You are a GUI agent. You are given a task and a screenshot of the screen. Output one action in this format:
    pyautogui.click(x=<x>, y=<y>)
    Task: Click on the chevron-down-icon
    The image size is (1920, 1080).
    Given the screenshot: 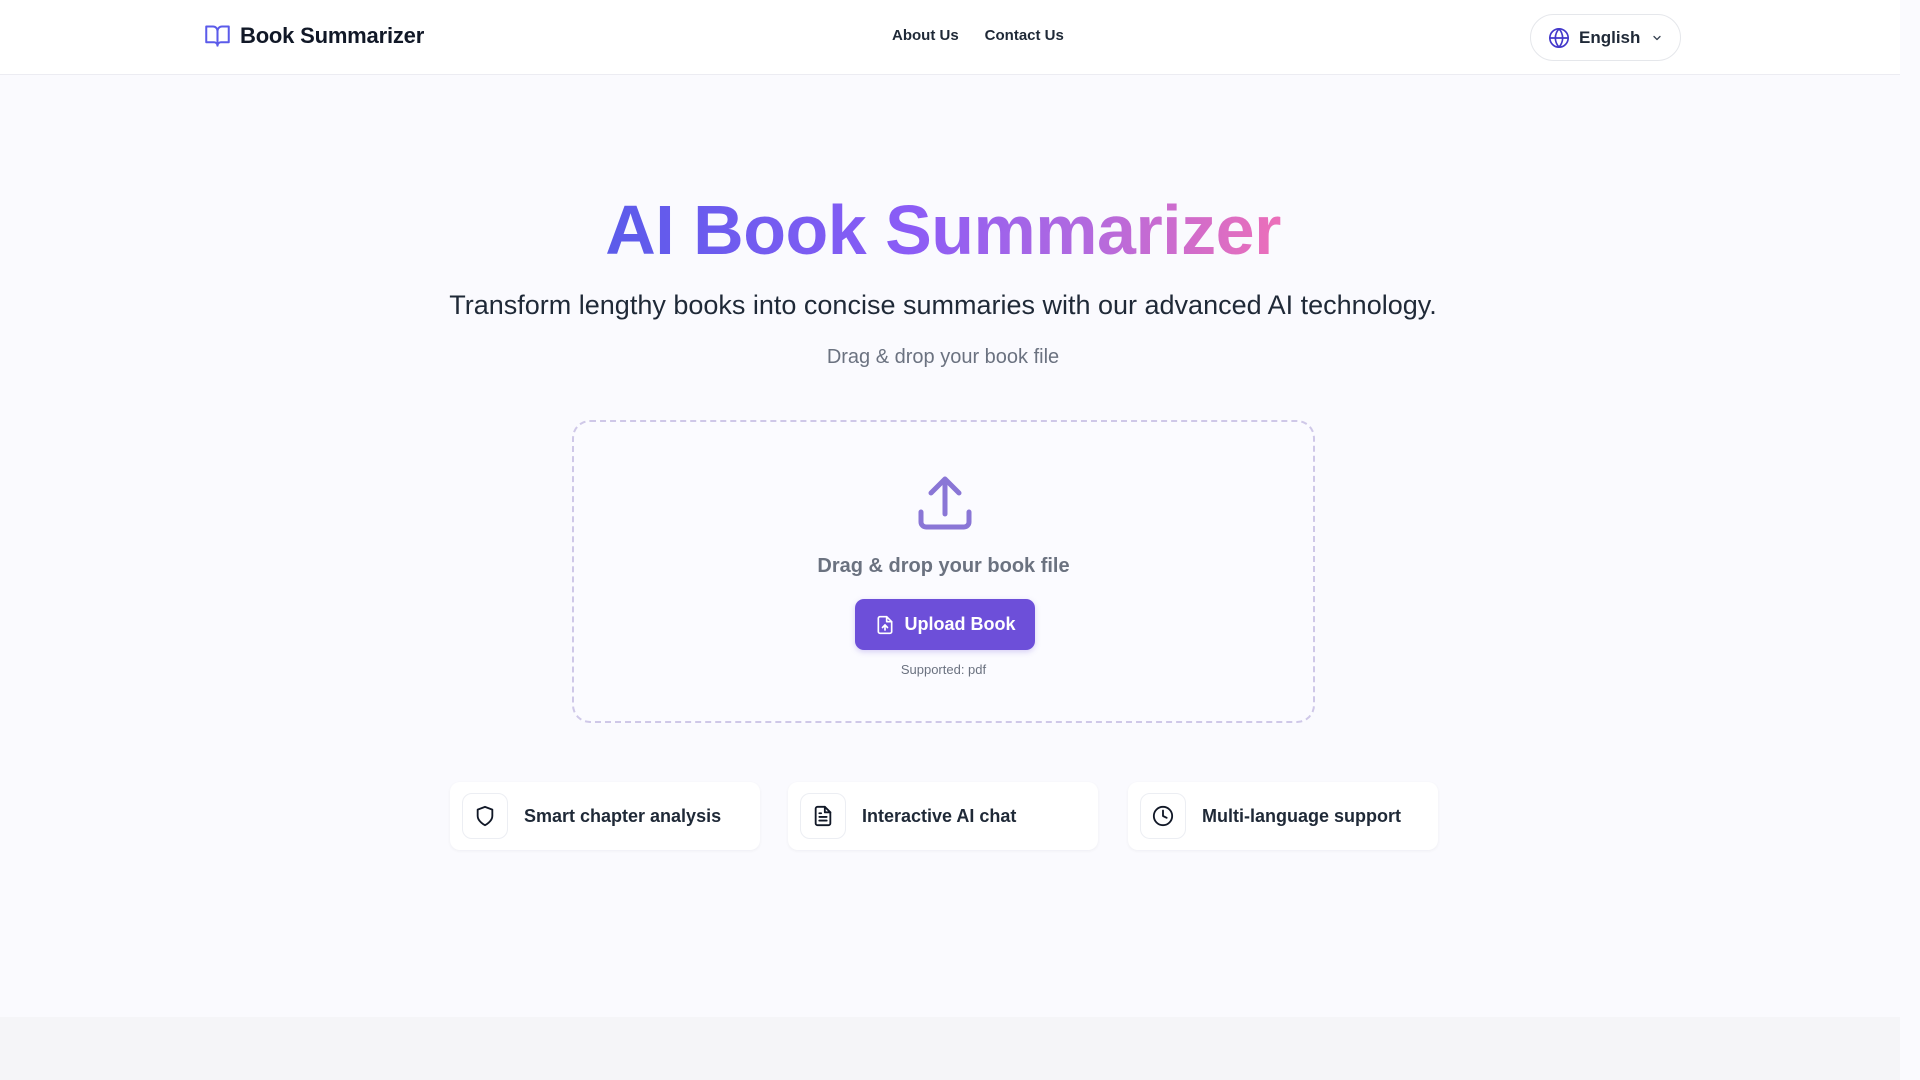 What is the action you would take?
    pyautogui.click(x=1657, y=37)
    